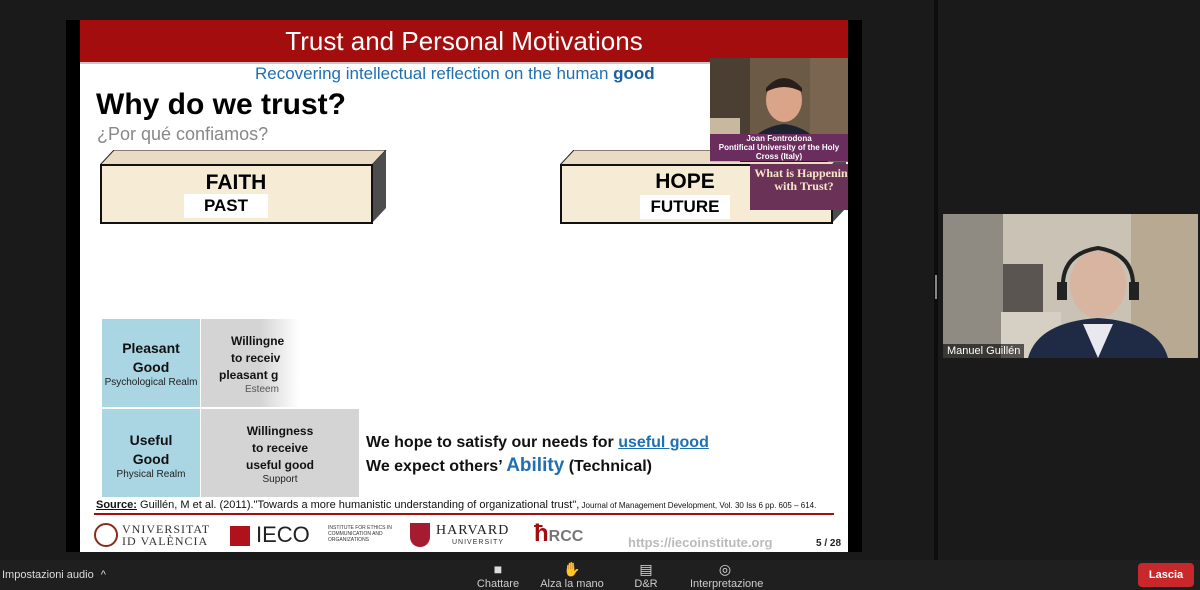 Image resolution: width=1200 pixels, height=590 pixels. What do you see at coordinates (1166, 575) in the screenshot?
I see `leave-button: Lascia` at bounding box center [1166, 575].